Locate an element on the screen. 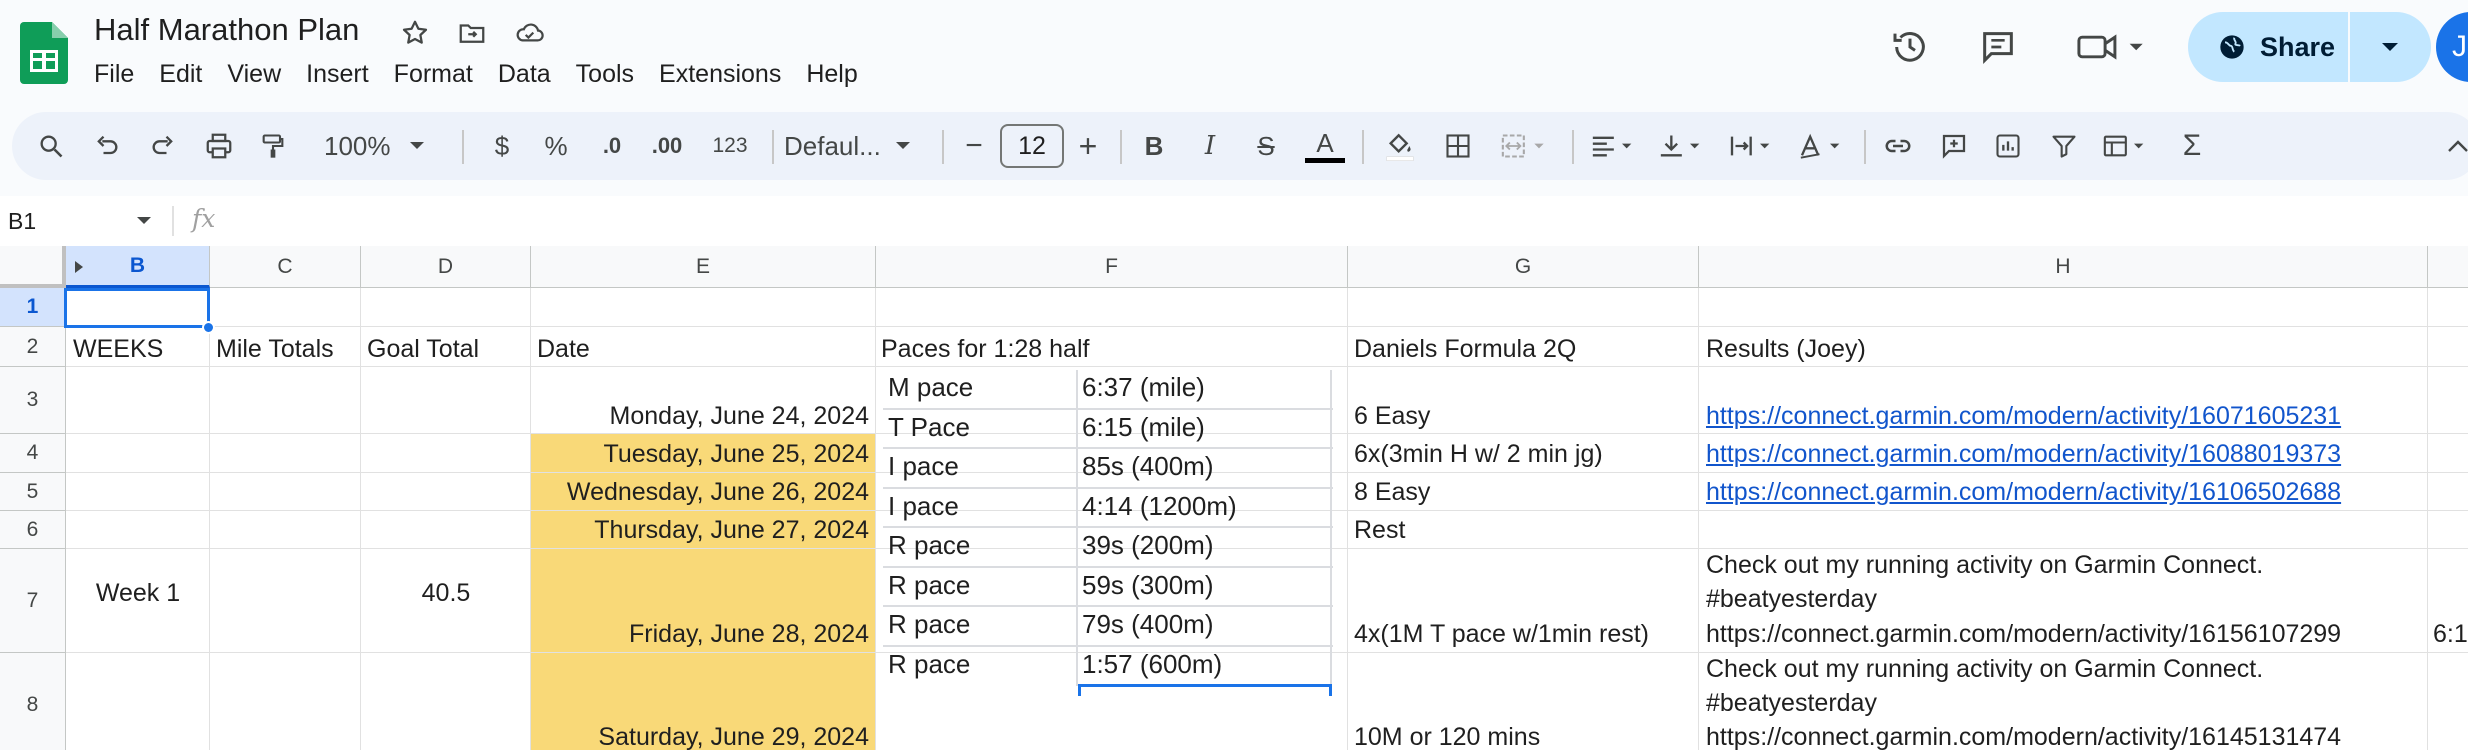 This screenshot has width=2468, height=750. date-cell: Saturday, June 29, 2024 is located at coordinates (700, 735).